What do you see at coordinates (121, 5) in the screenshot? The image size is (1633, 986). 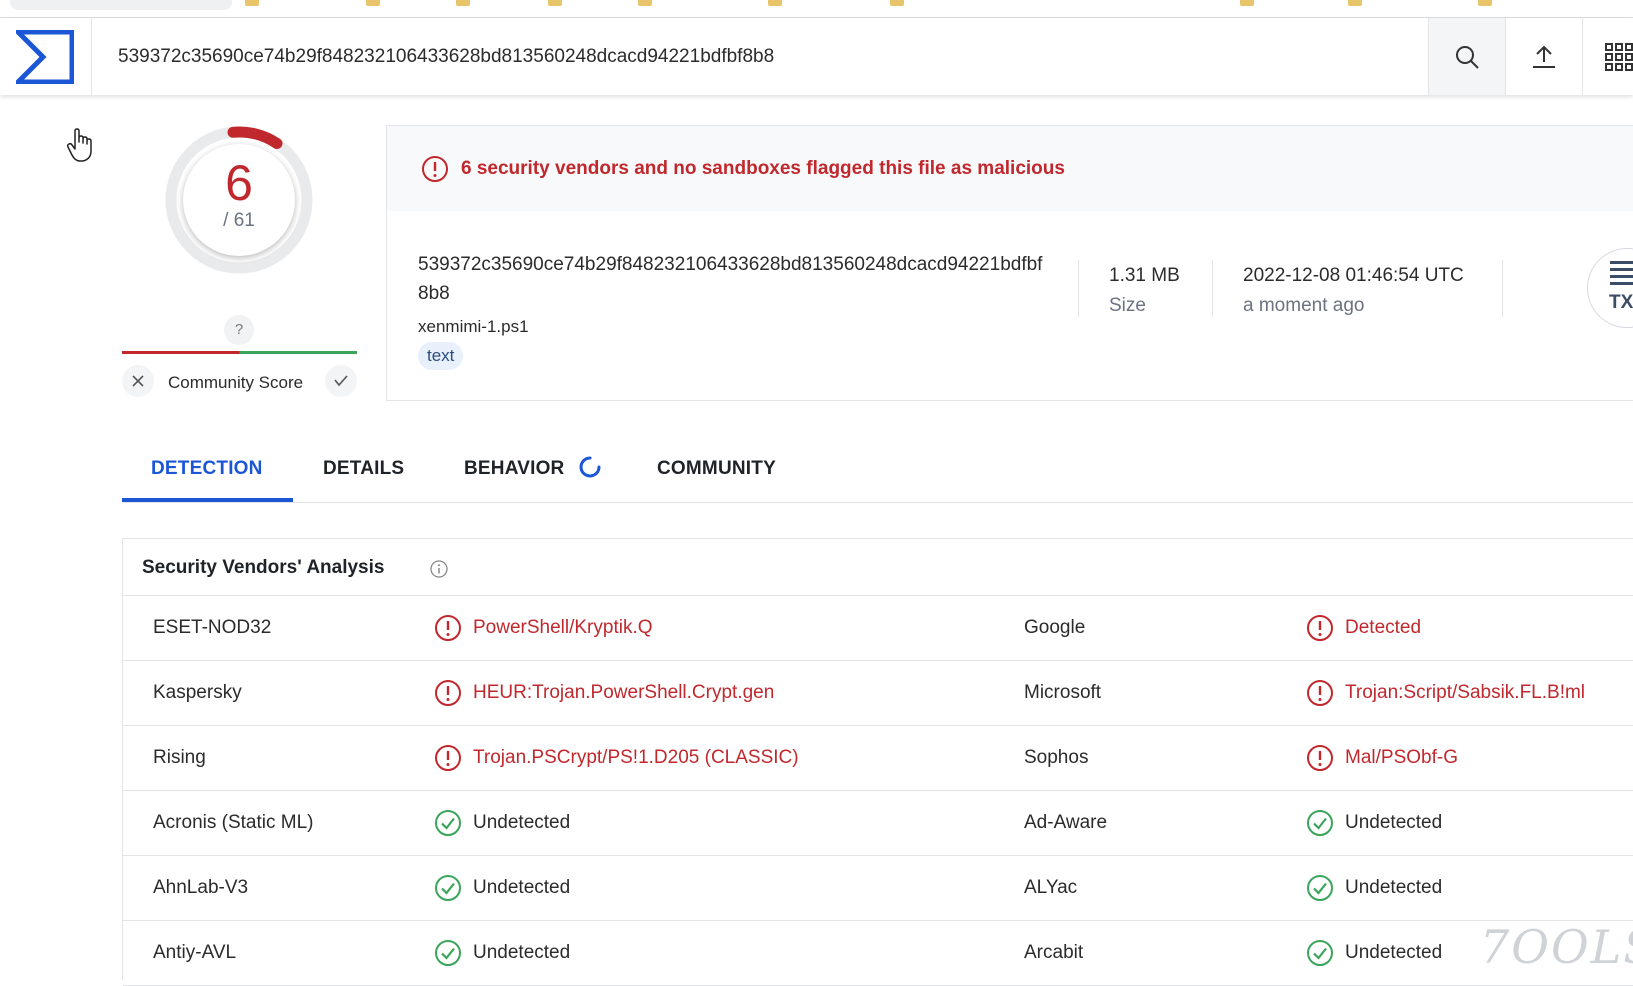 I see `browser-tab-pill` at bounding box center [121, 5].